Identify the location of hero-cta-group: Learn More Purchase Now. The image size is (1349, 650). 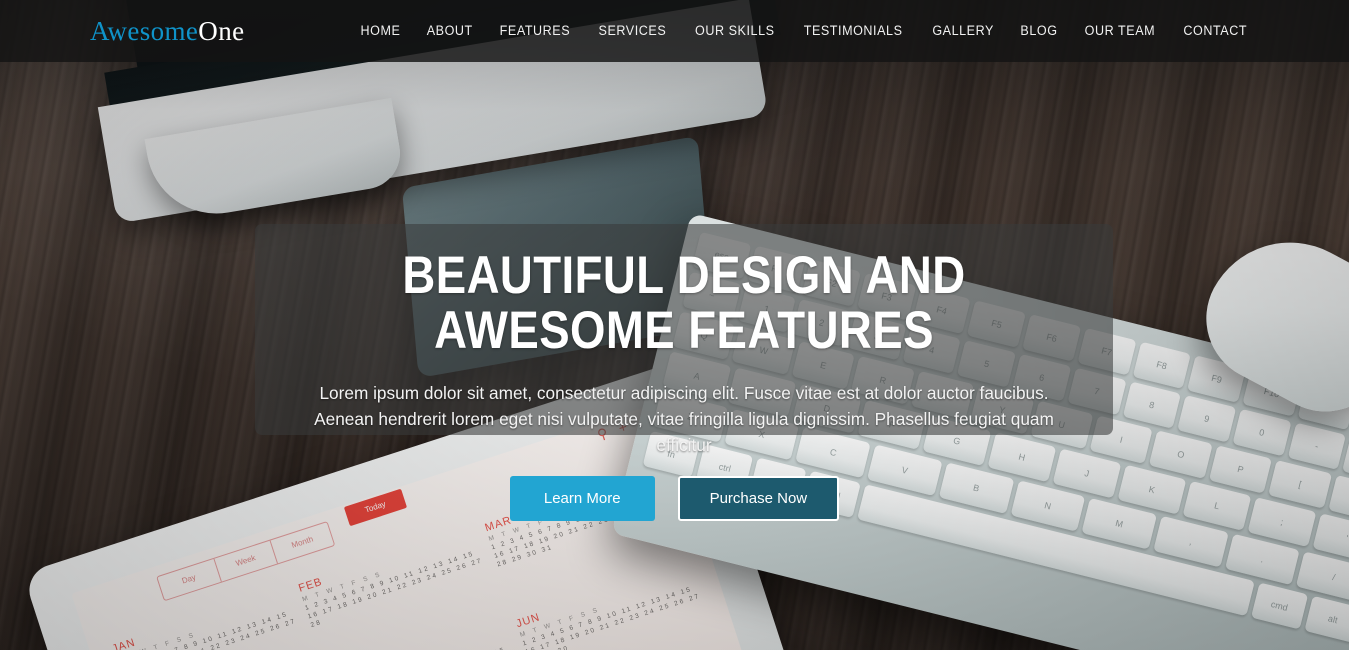
(674, 498).